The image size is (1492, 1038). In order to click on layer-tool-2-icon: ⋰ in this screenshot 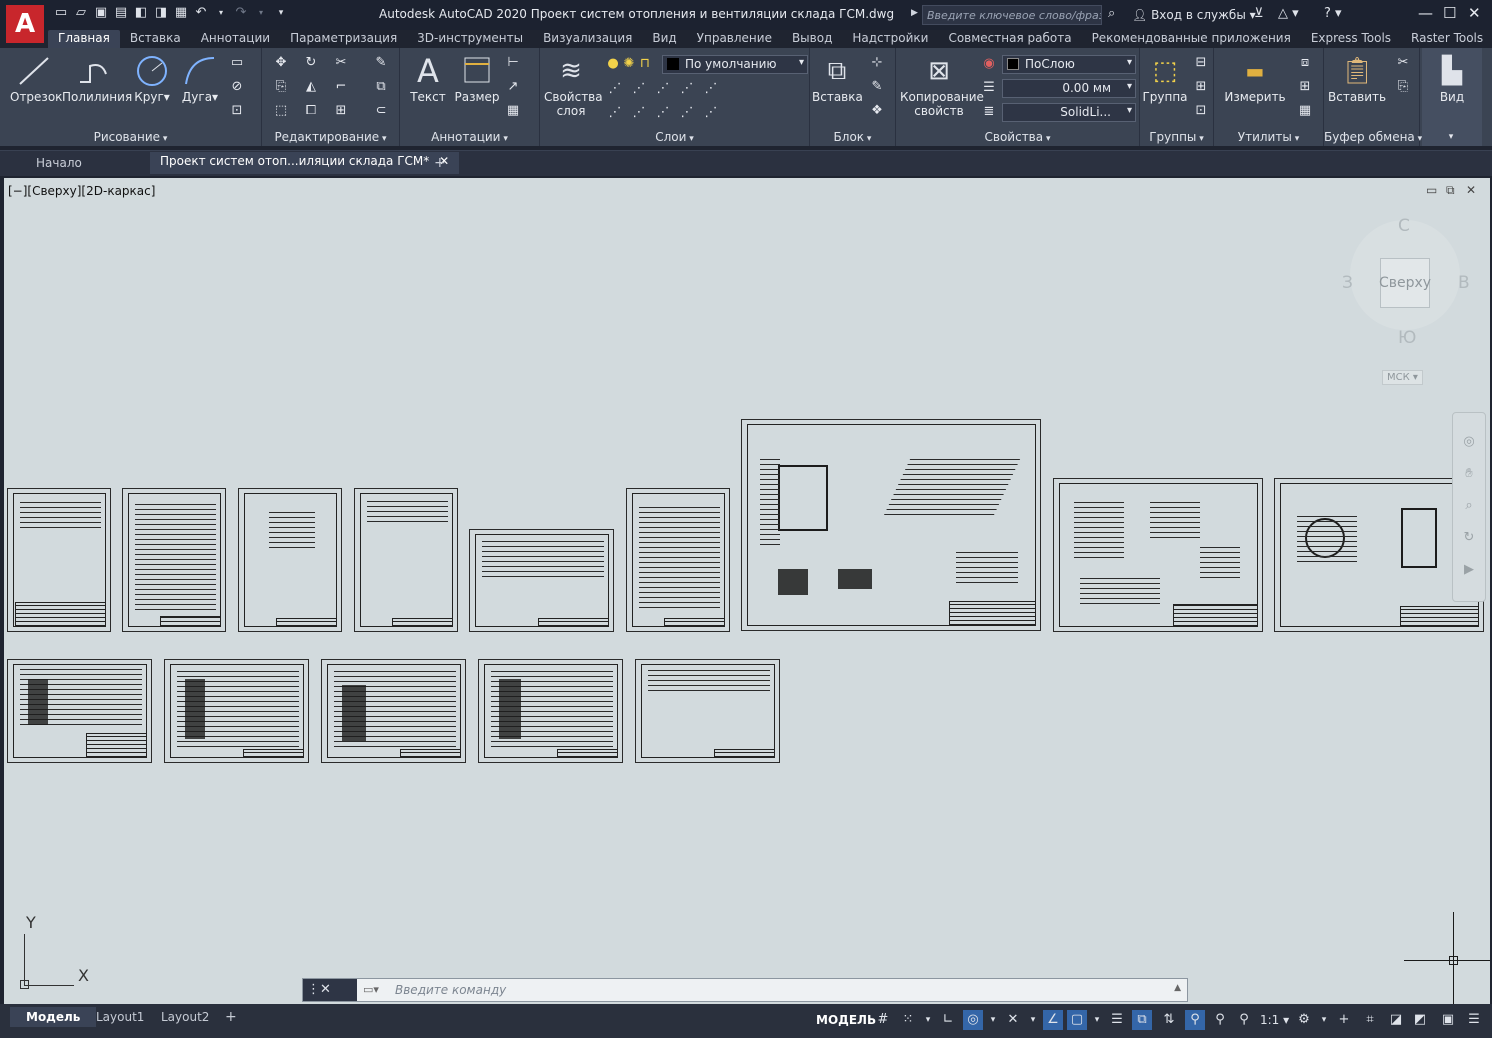, I will do `click(639, 89)`.